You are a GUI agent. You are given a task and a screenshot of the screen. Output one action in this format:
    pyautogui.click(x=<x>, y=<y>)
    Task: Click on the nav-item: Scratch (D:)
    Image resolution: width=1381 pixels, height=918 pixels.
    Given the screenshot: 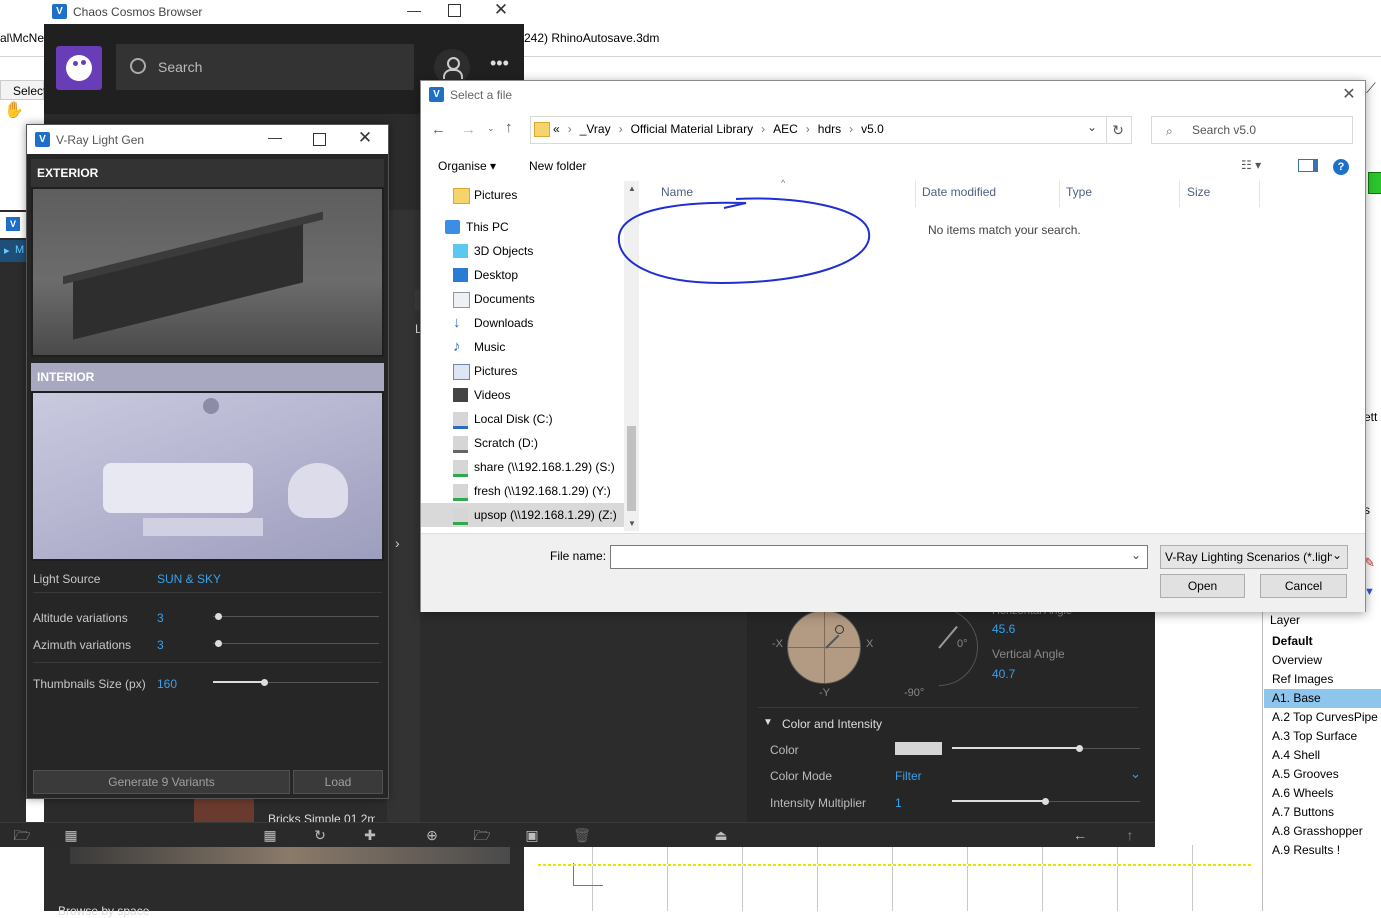 What is the action you would take?
    pyautogui.click(x=522, y=443)
    